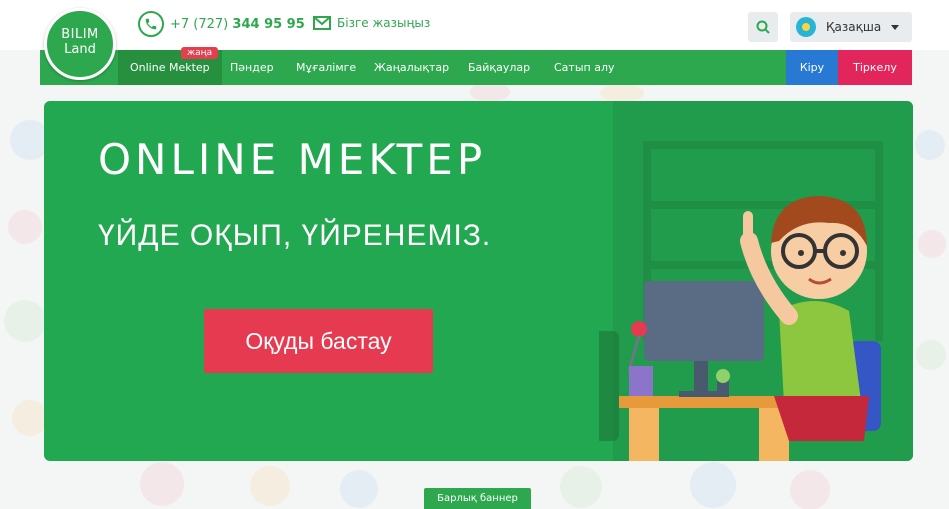 Image resolution: width=949 pixels, height=509 pixels. Describe the element at coordinates (411, 67) in the screenshot. I see `nav-item-news: Жаңалықтар` at that location.